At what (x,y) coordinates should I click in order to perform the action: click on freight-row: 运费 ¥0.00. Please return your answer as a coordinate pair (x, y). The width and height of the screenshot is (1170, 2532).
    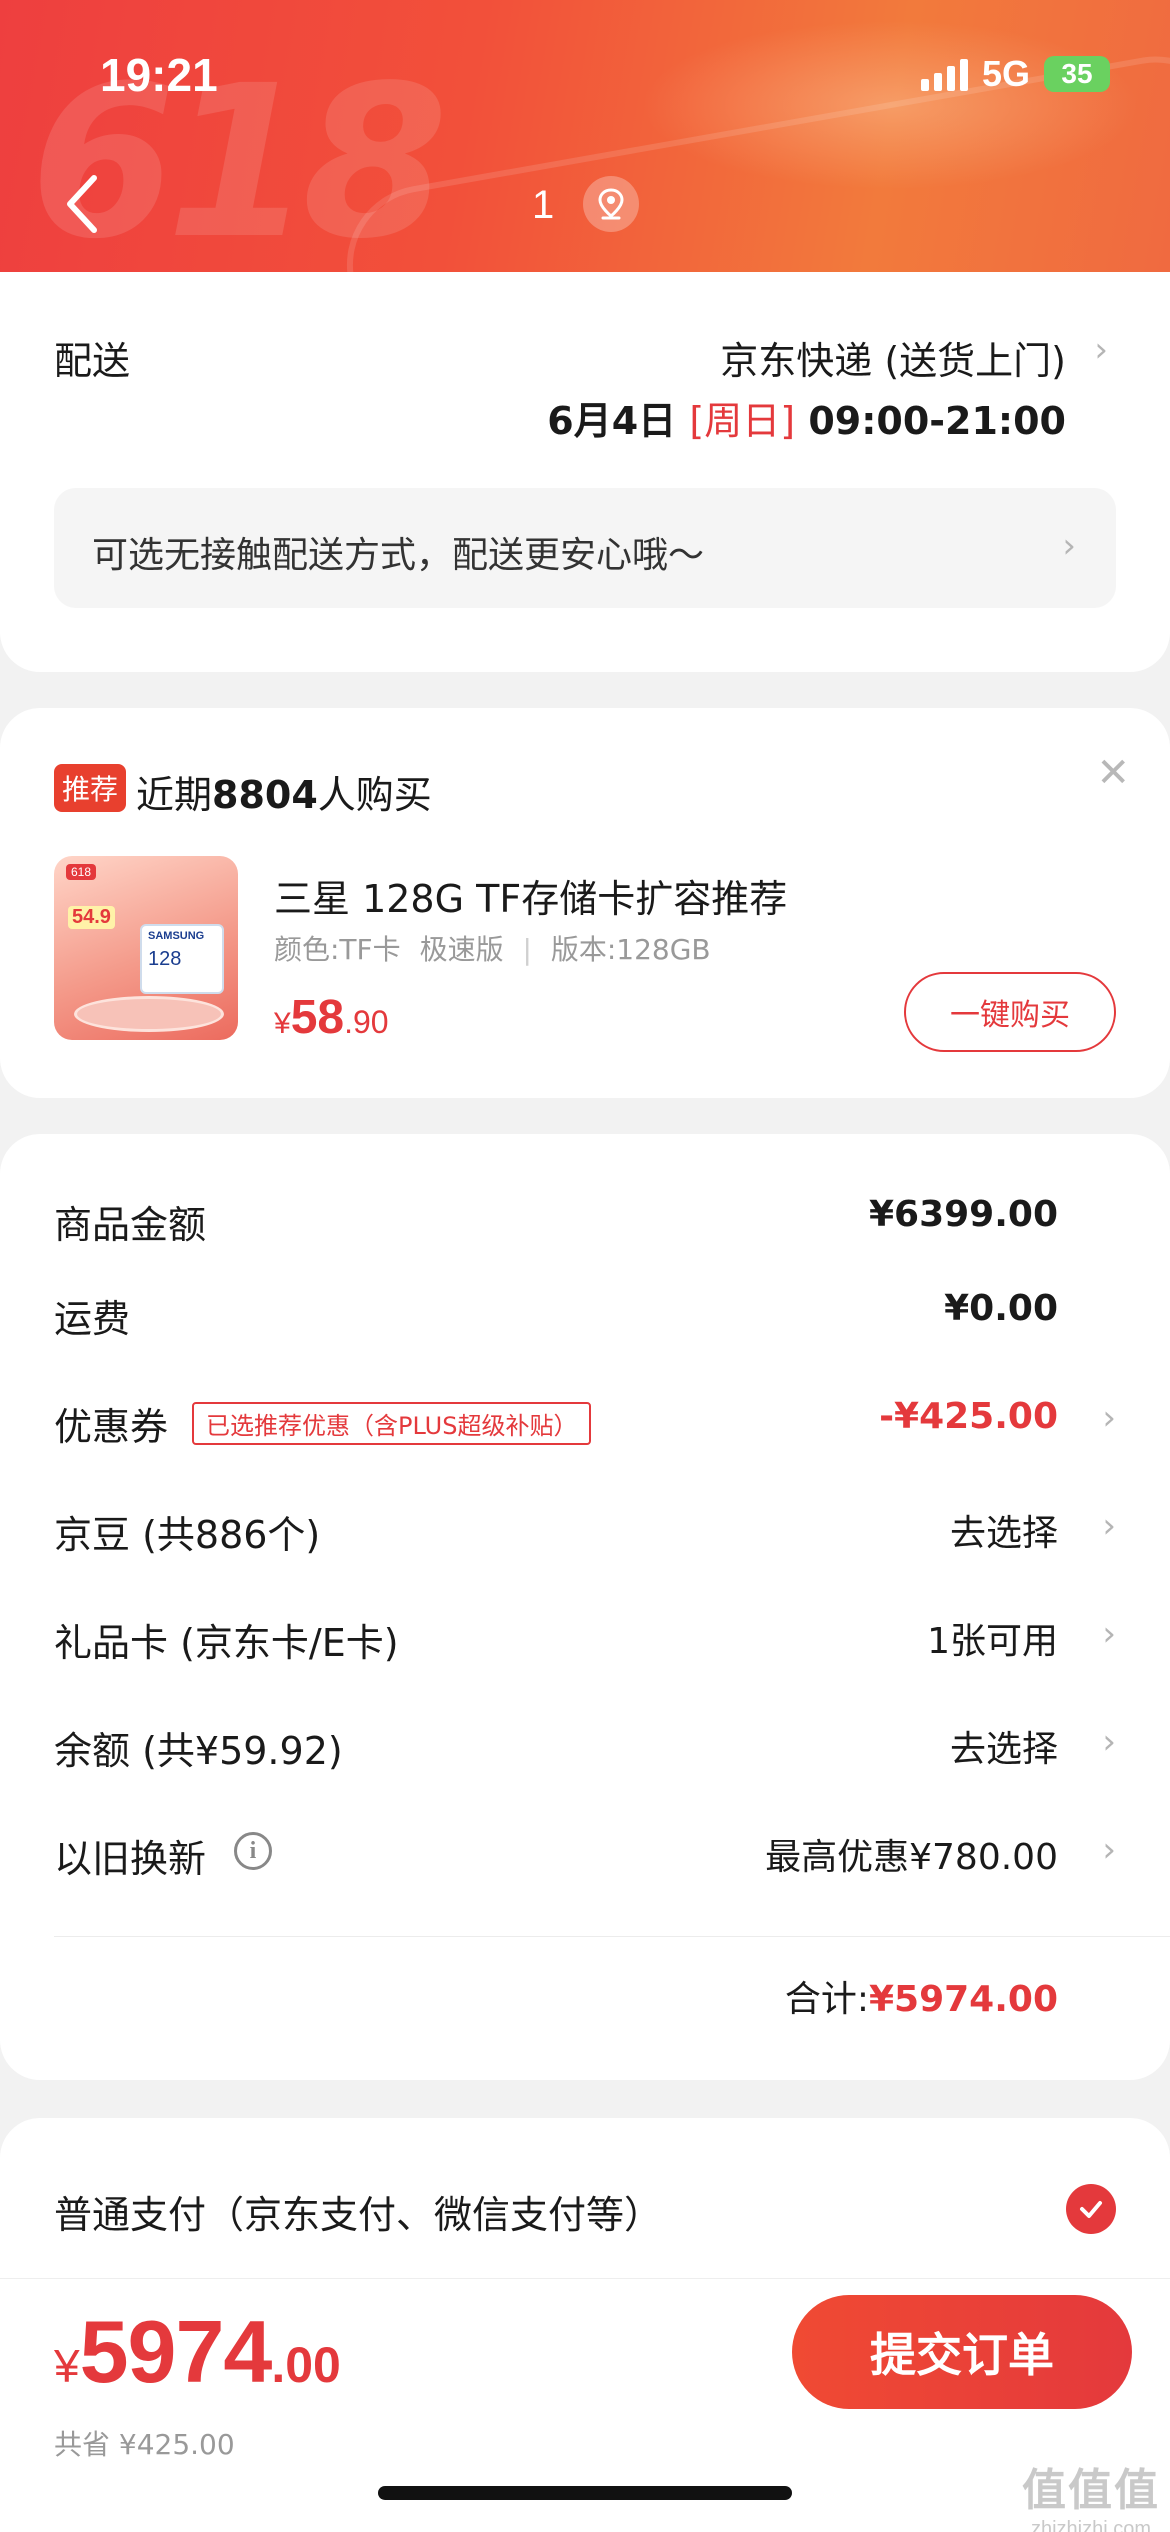
    Looking at the image, I should click on (585, 1309).